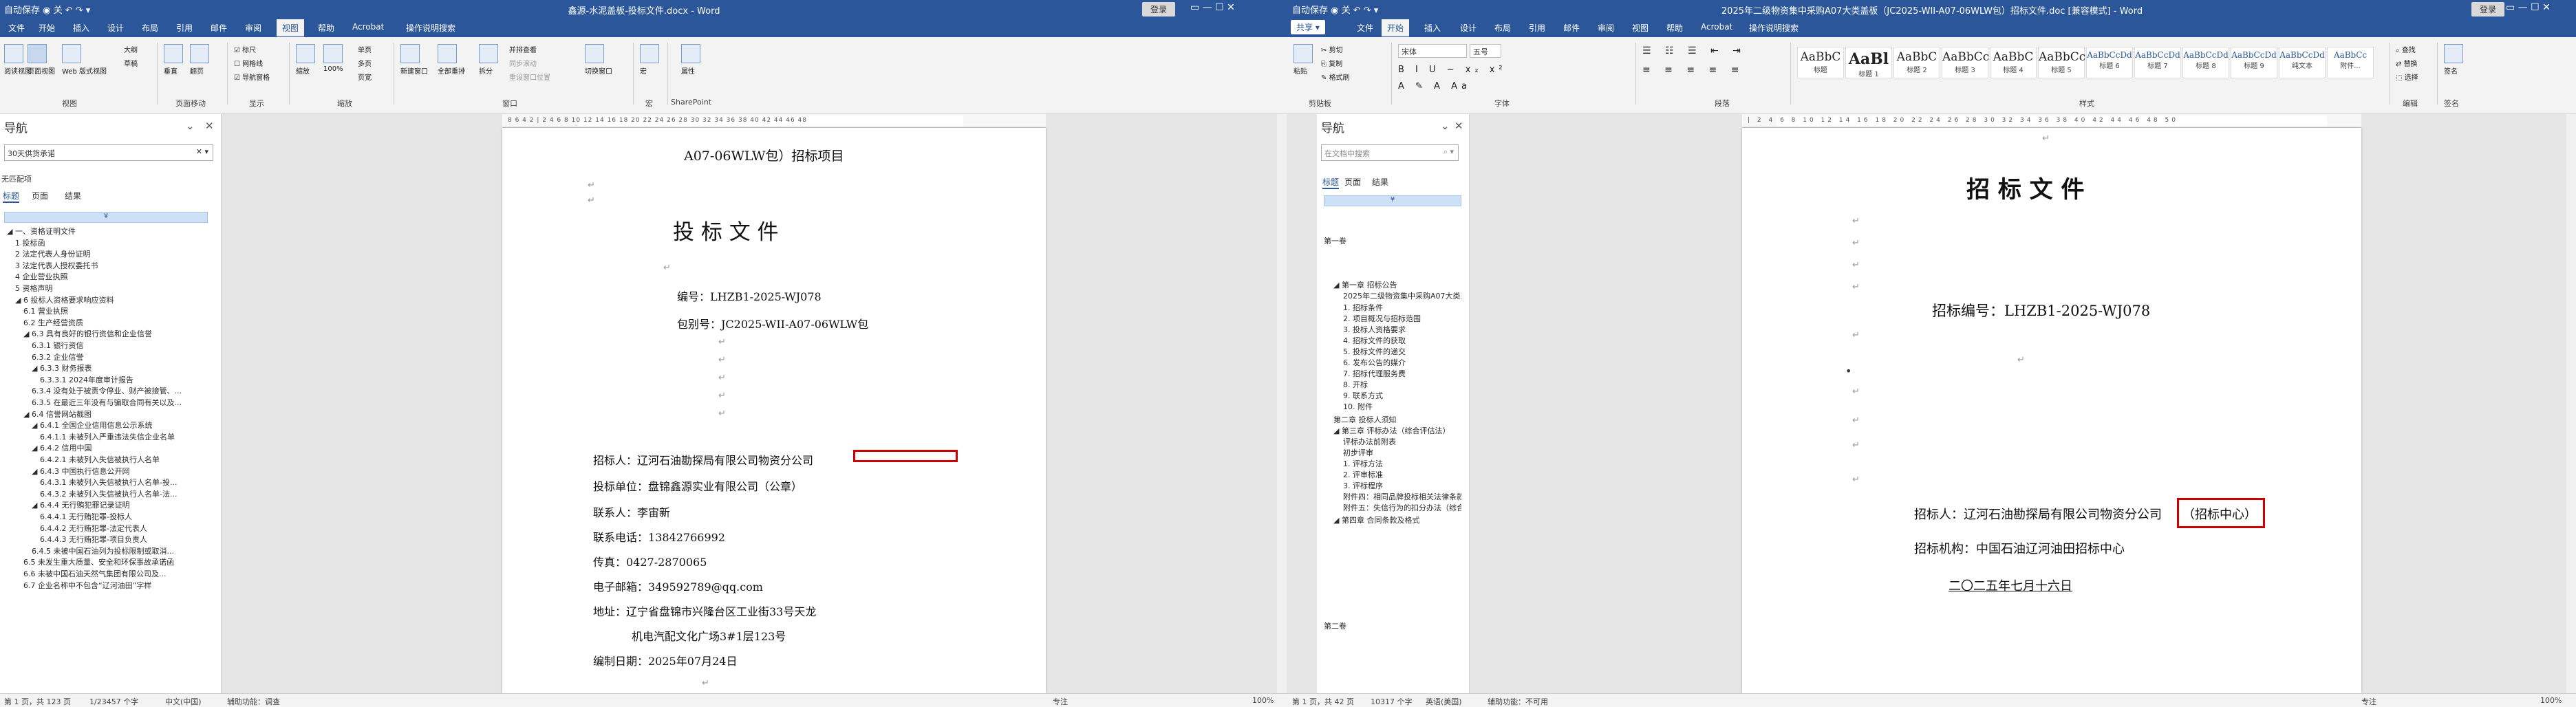 This screenshot has height=707, width=2576. Describe the element at coordinates (306, 60) in the screenshot. I see `zoom-button: 缩放` at that location.